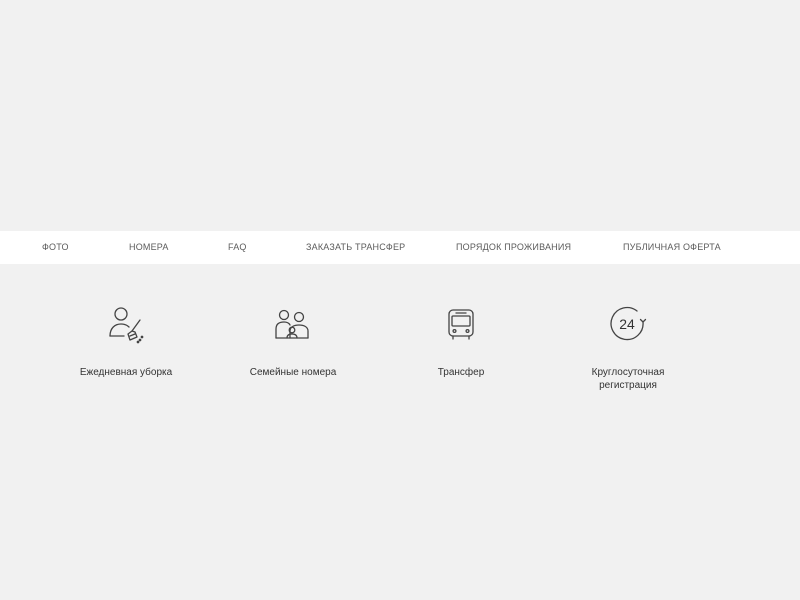 The width and height of the screenshot is (800, 600). What do you see at coordinates (126, 324) in the screenshot?
I see `cleaning-person-icon` at bounding box center [126, 324].